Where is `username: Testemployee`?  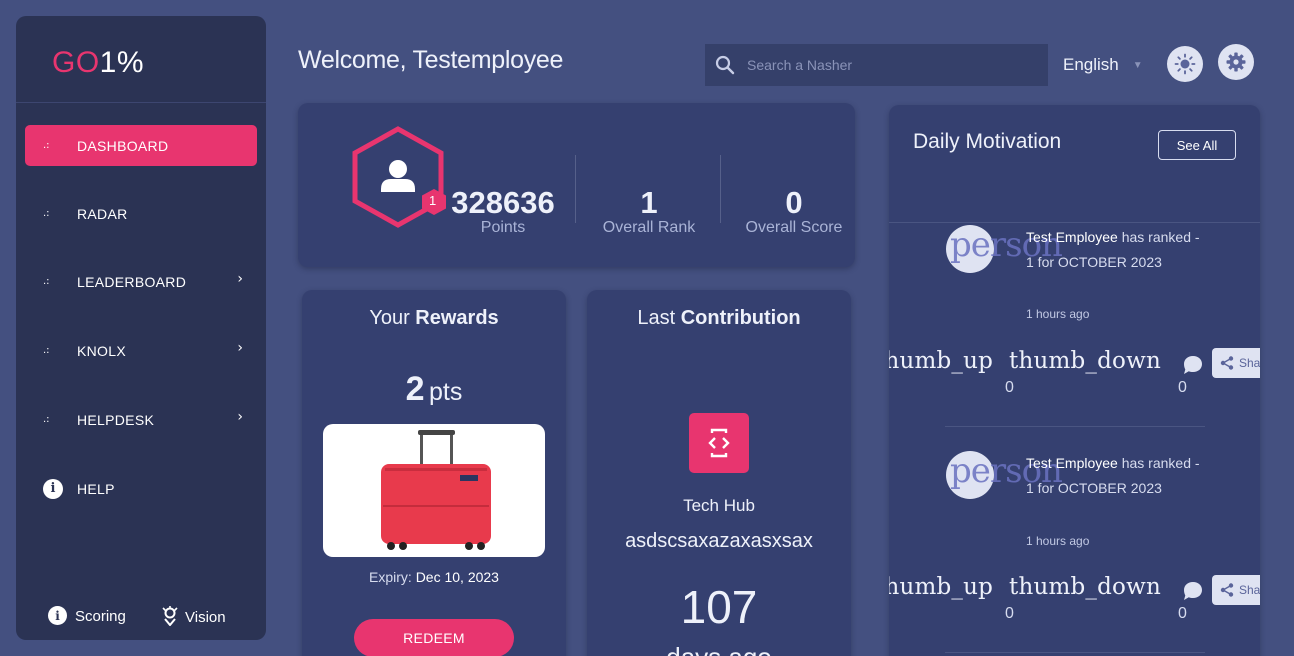
username: Testemployee is located at coordinates (488, 60).